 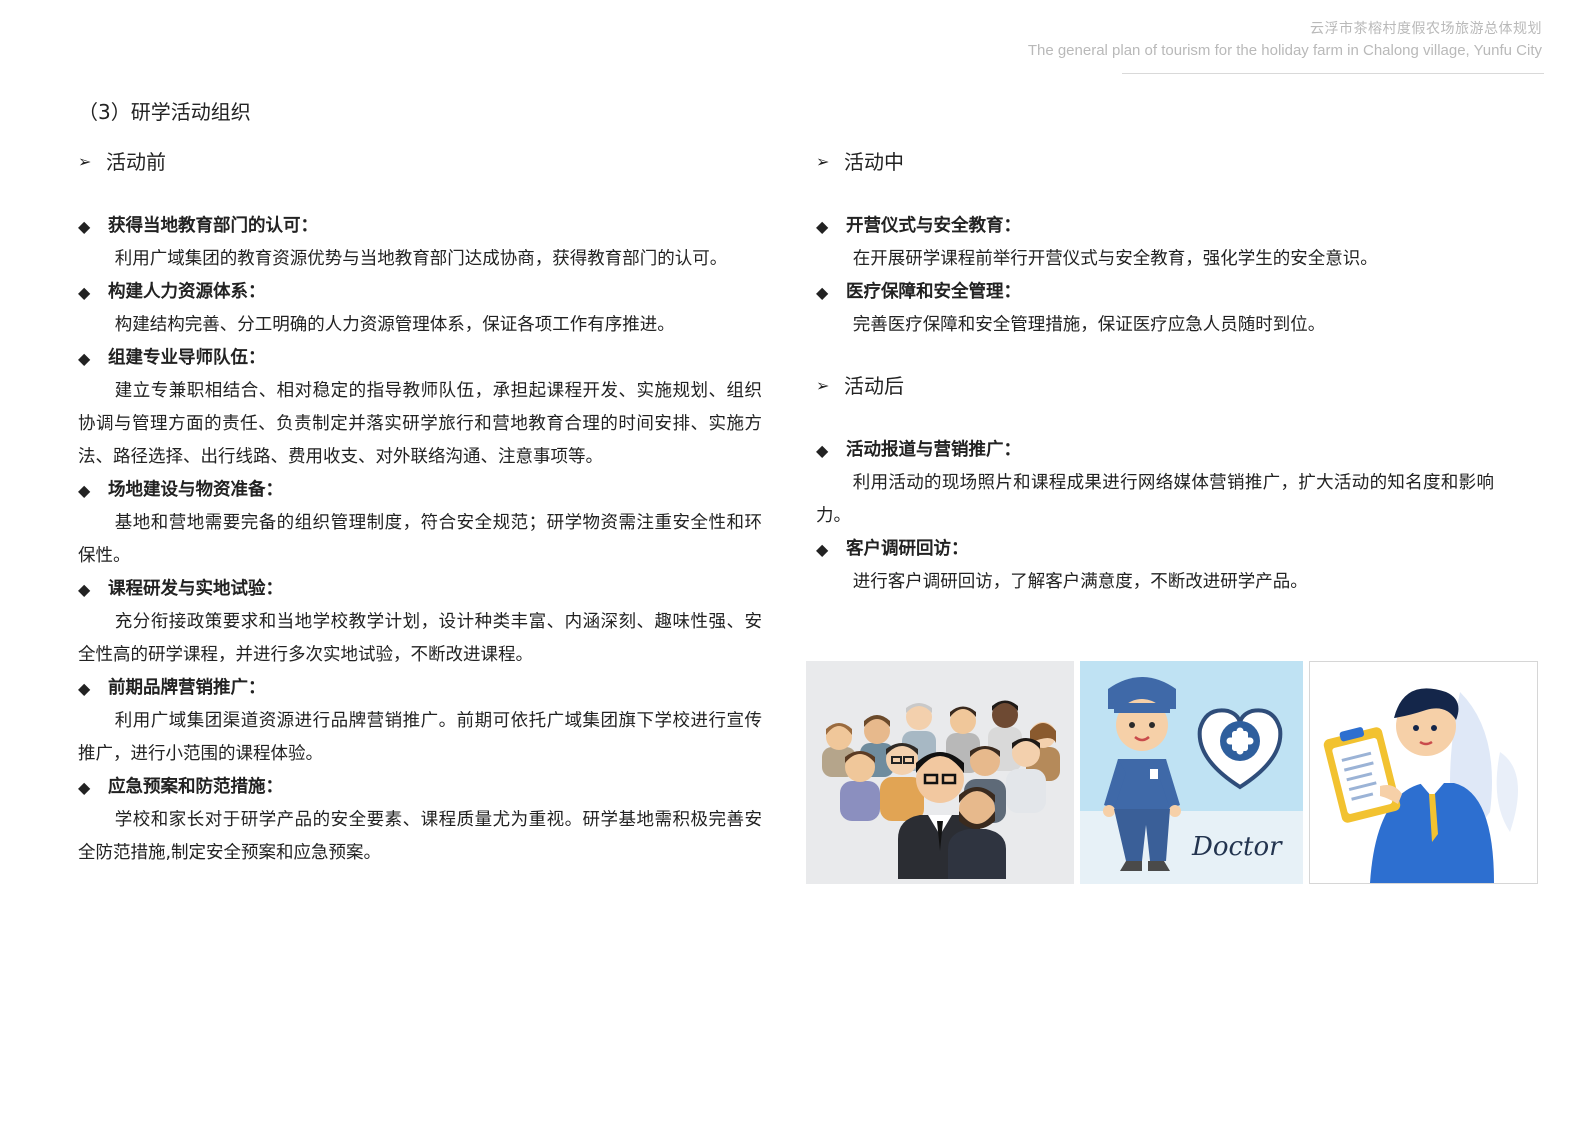 I want to click on doctor-illustration: Doctor, so click(x=1191, y=772).